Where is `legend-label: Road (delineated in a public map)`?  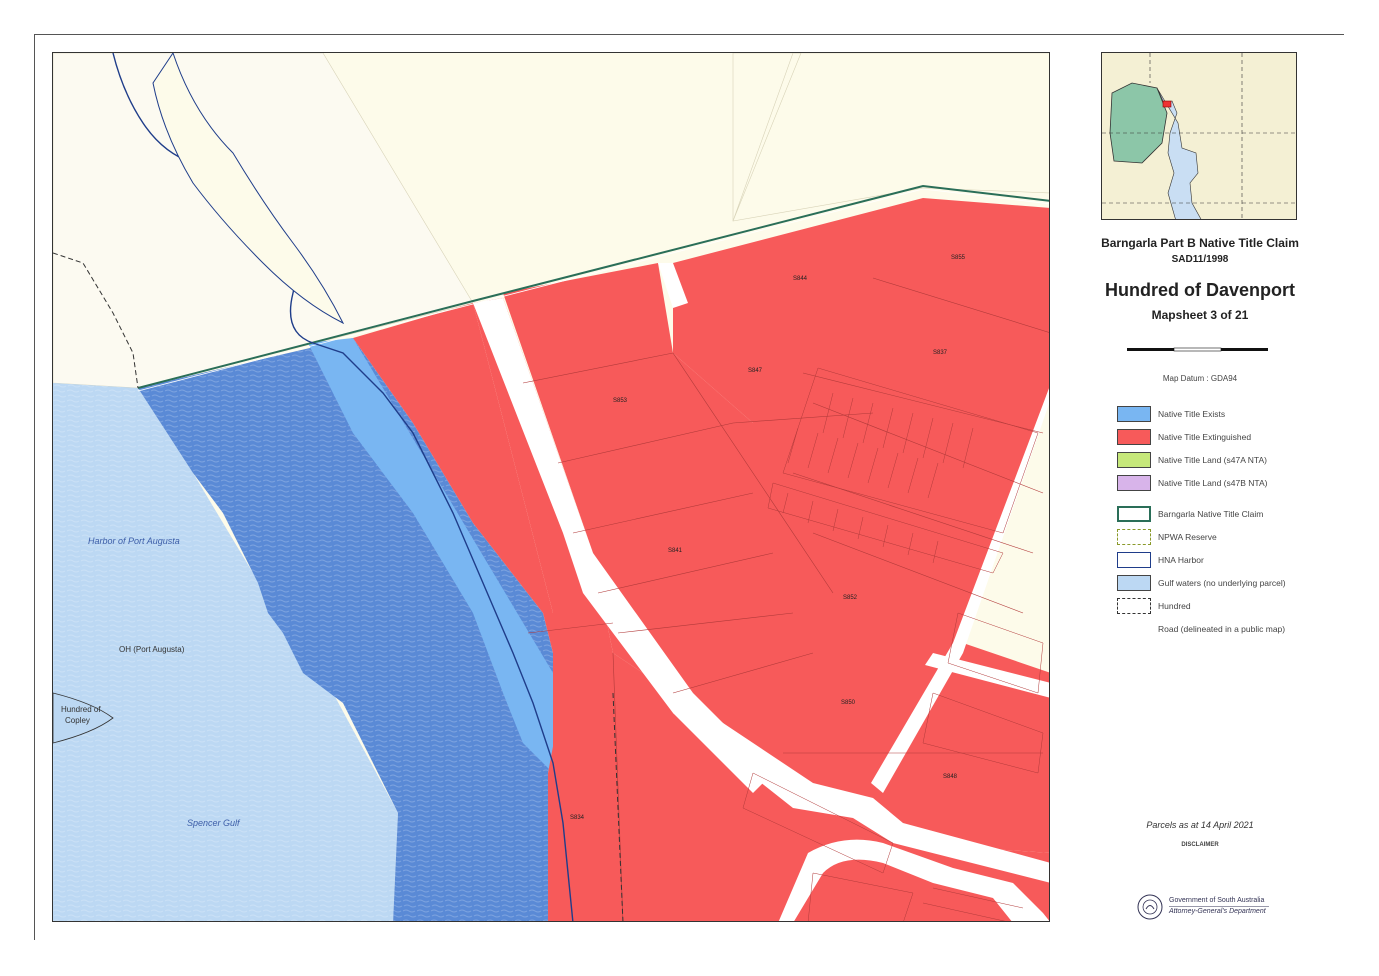
legend-label: Road (delineated in a public map) is located at coordinates (1222, 629).